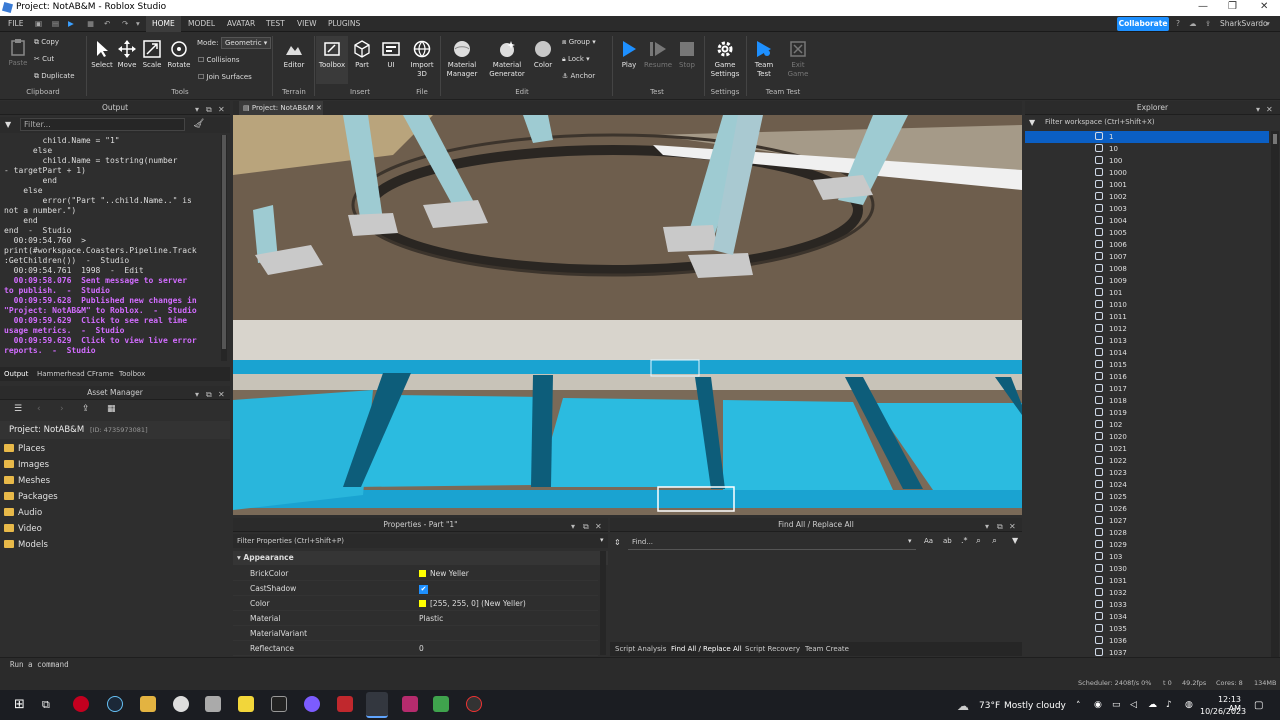 This screenshot has height=720, width=1280. What do you see at coordinates (1180, 137) in the screenshot?
I see `explorer-item: 1` at bounding box center [1180, 137].